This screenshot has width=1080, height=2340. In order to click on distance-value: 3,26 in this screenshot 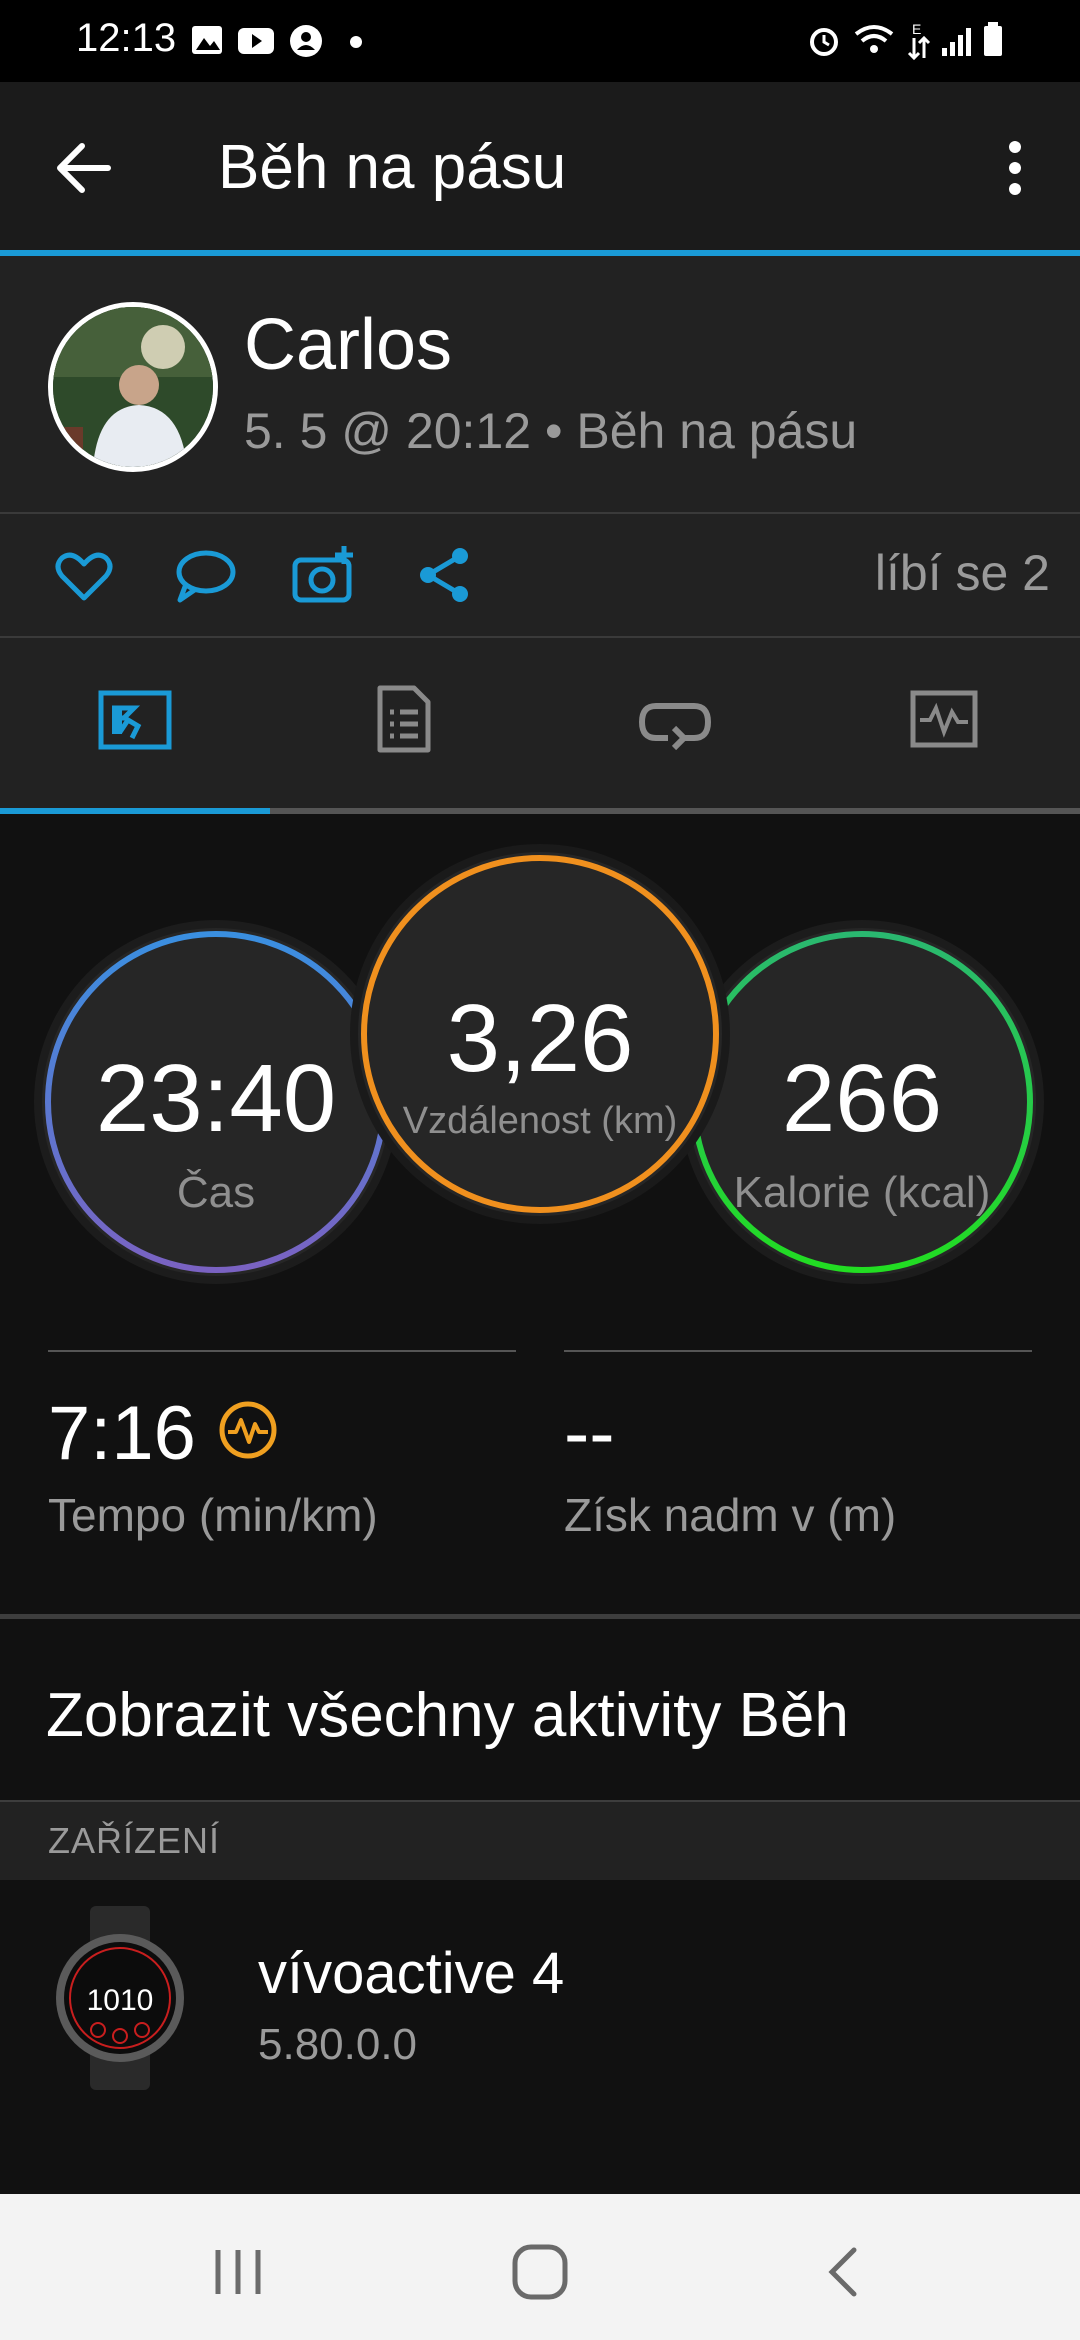, I will do `click(540, 1038)`.